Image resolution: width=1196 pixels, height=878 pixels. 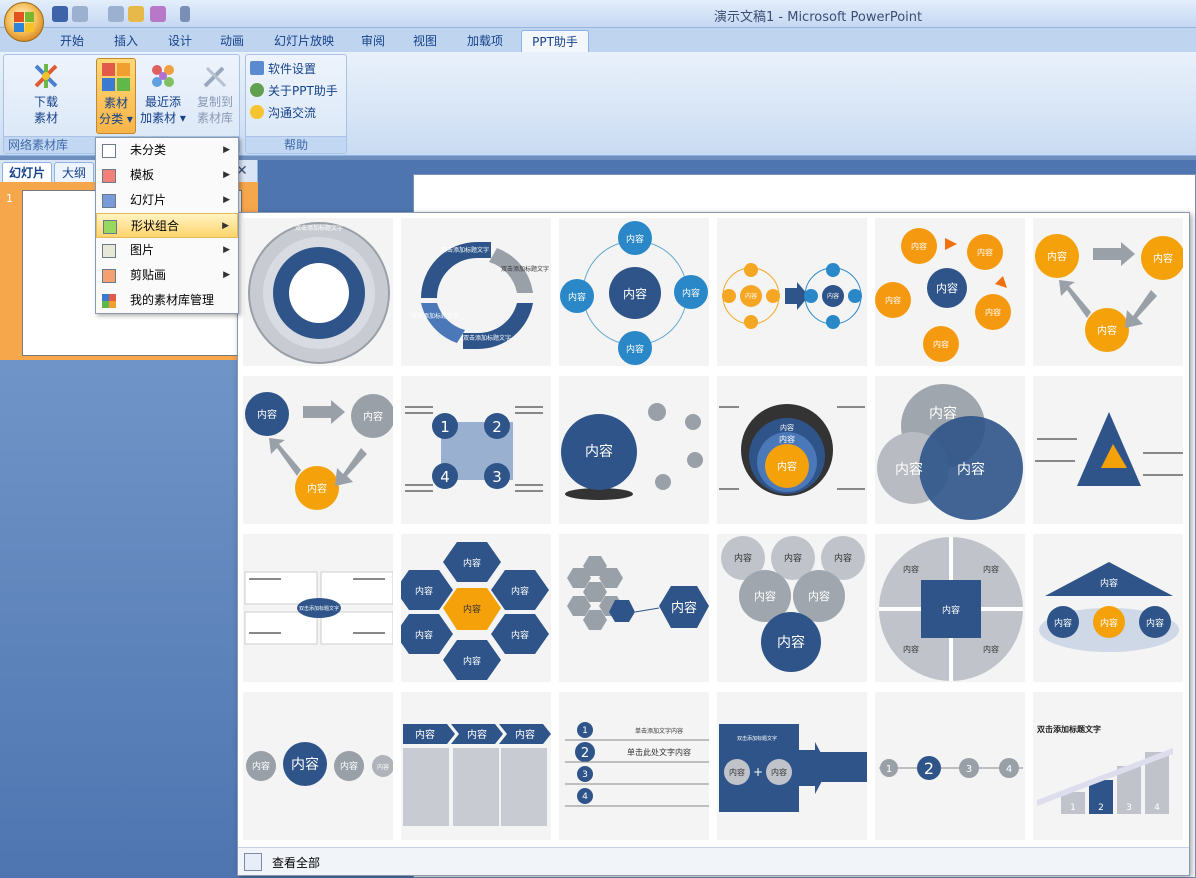 I want to click on download-button: 下载 素材, so click(x=46, y=96).